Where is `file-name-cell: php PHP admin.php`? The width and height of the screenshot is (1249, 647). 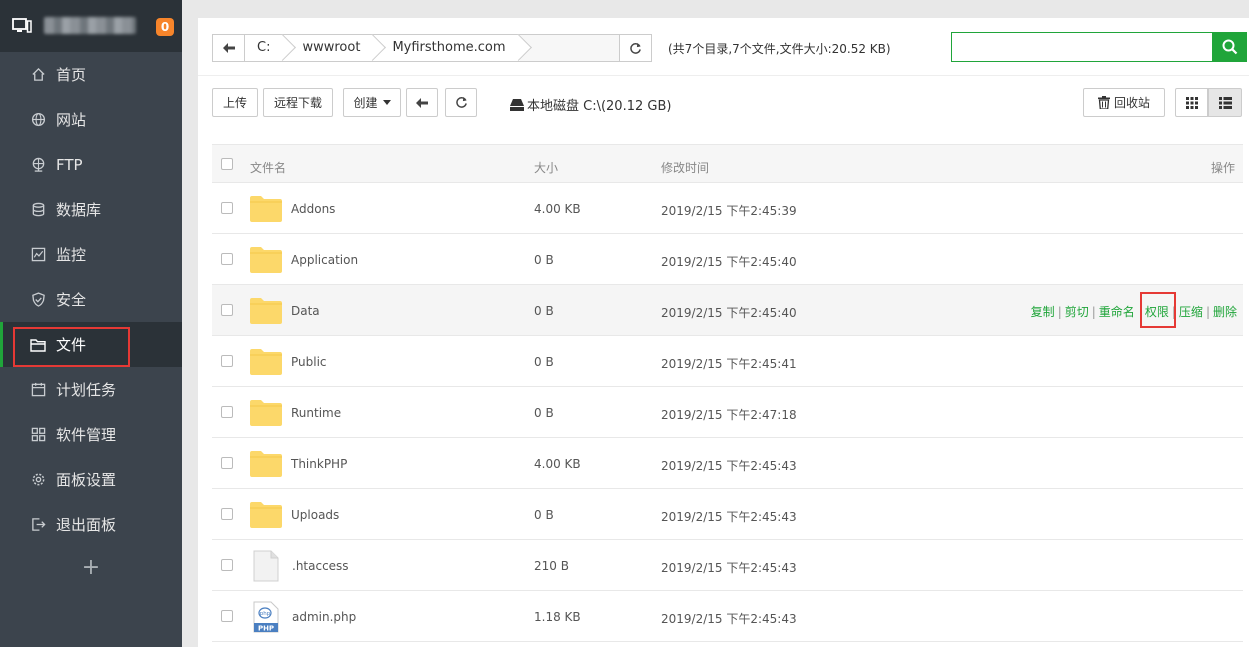 file-name-cell: php PHP admin.php is located at coordinates (303, 616).